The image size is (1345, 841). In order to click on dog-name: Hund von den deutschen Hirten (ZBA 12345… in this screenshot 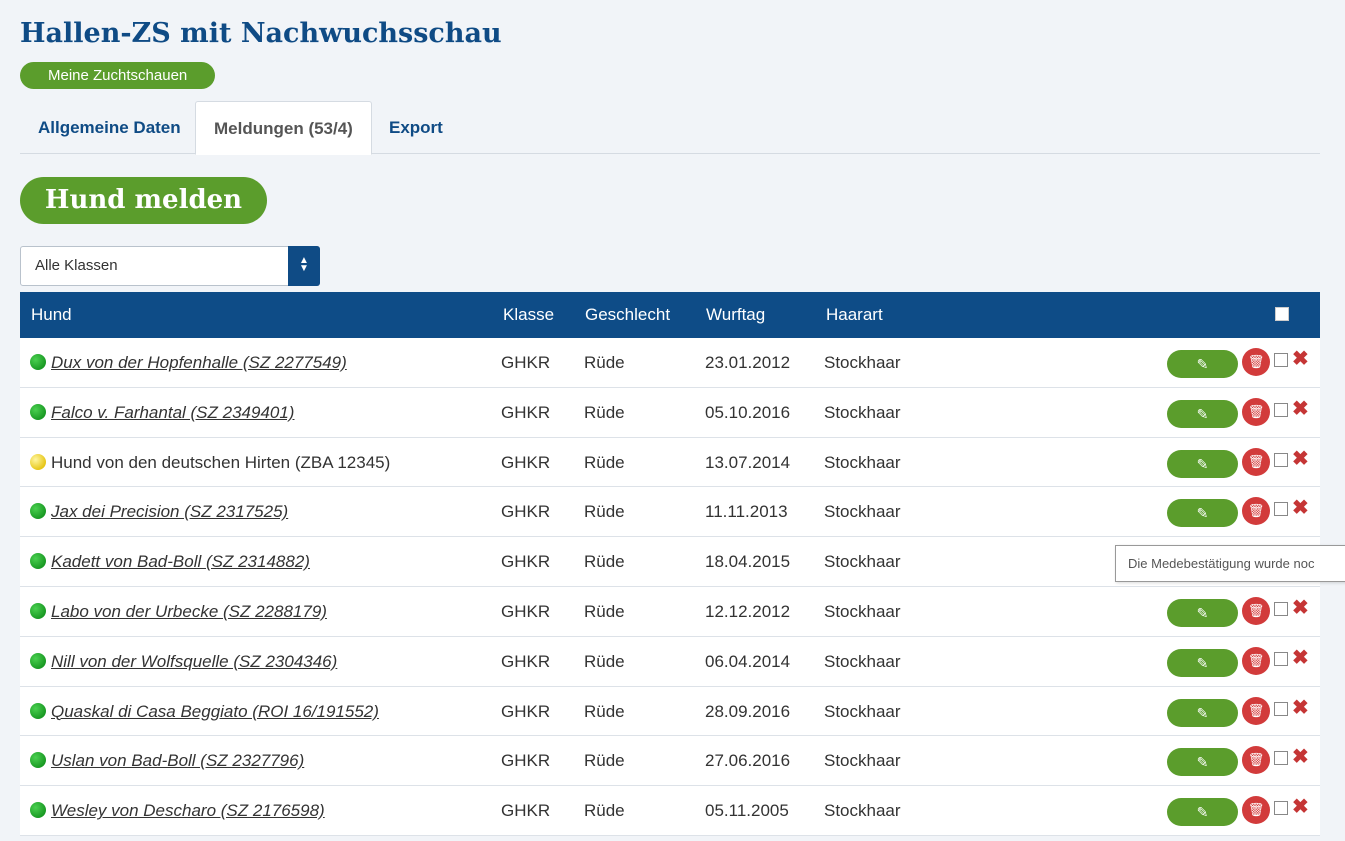, I will do `click(221, 462)`.